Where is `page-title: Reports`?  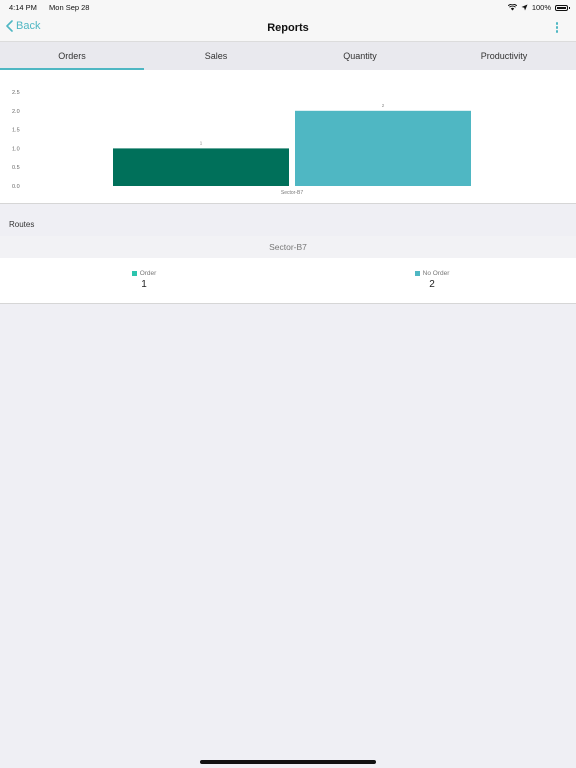
page-title: Reports is located at coordinates (288, 28).